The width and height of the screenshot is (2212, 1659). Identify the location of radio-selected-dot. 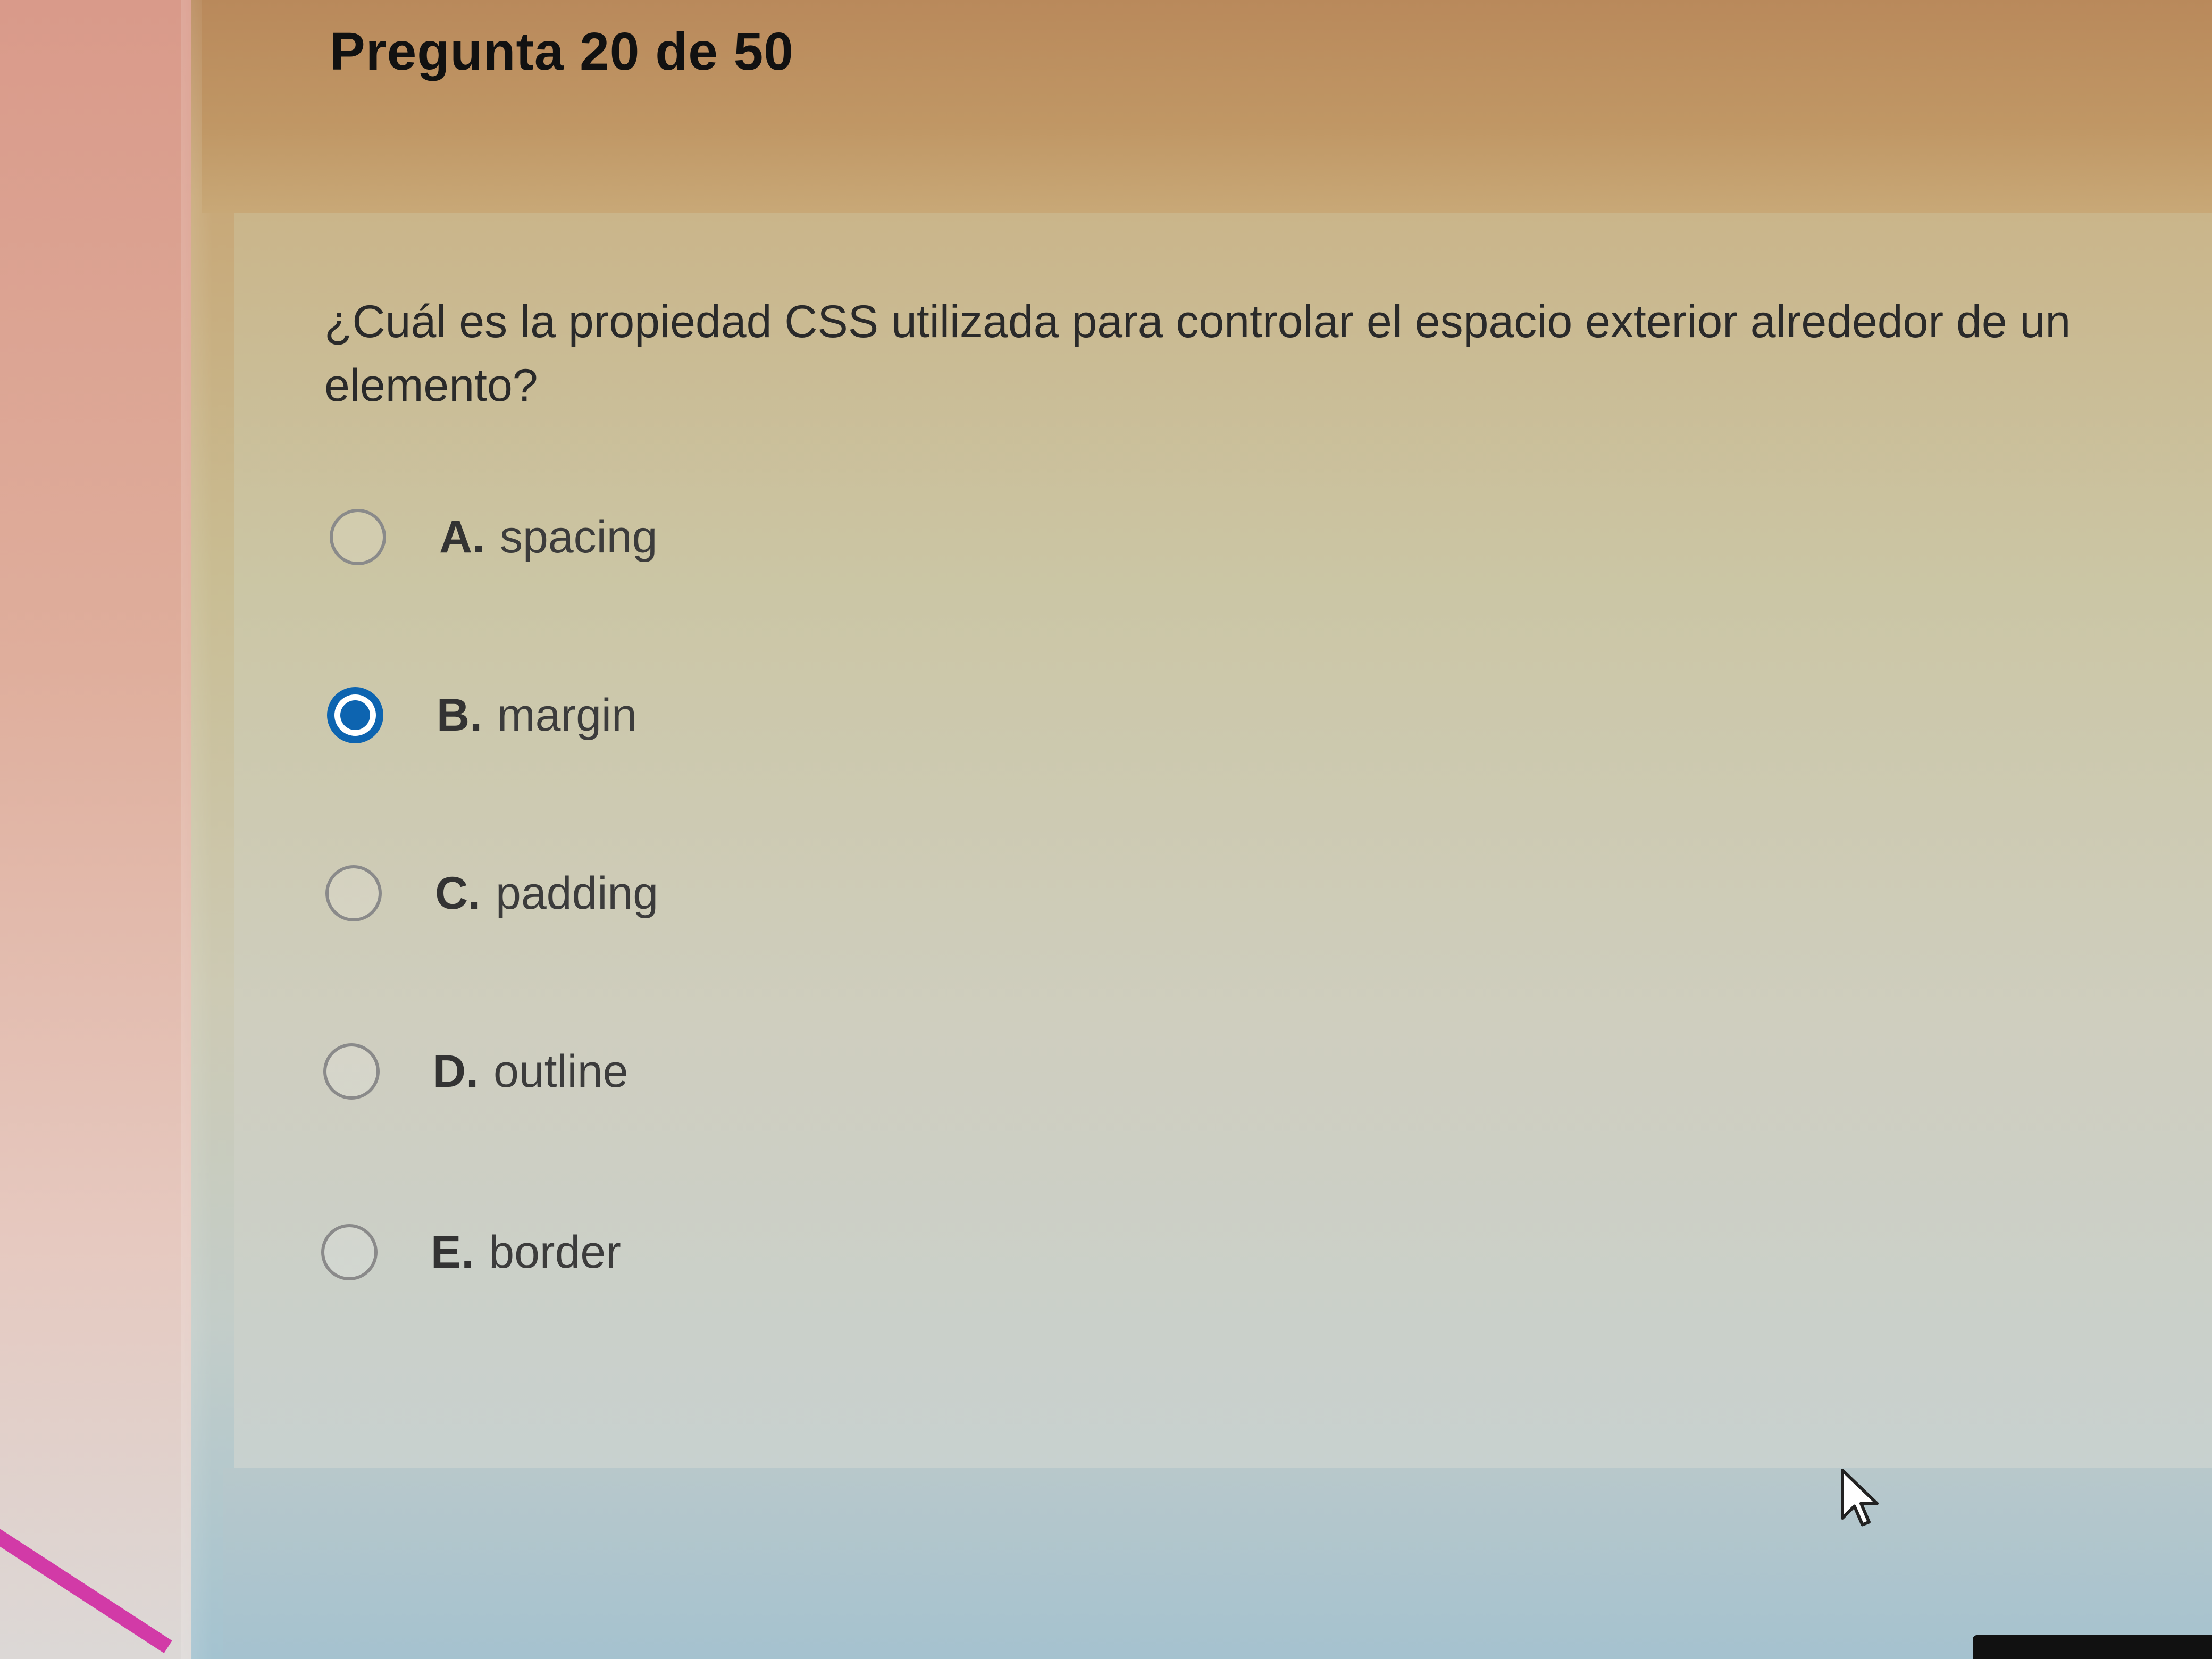
(355, 715).